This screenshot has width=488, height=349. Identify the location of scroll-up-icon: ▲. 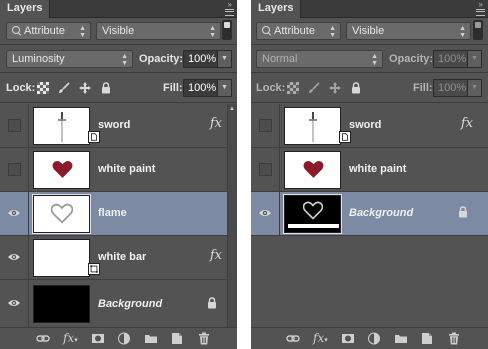
(232, 109).